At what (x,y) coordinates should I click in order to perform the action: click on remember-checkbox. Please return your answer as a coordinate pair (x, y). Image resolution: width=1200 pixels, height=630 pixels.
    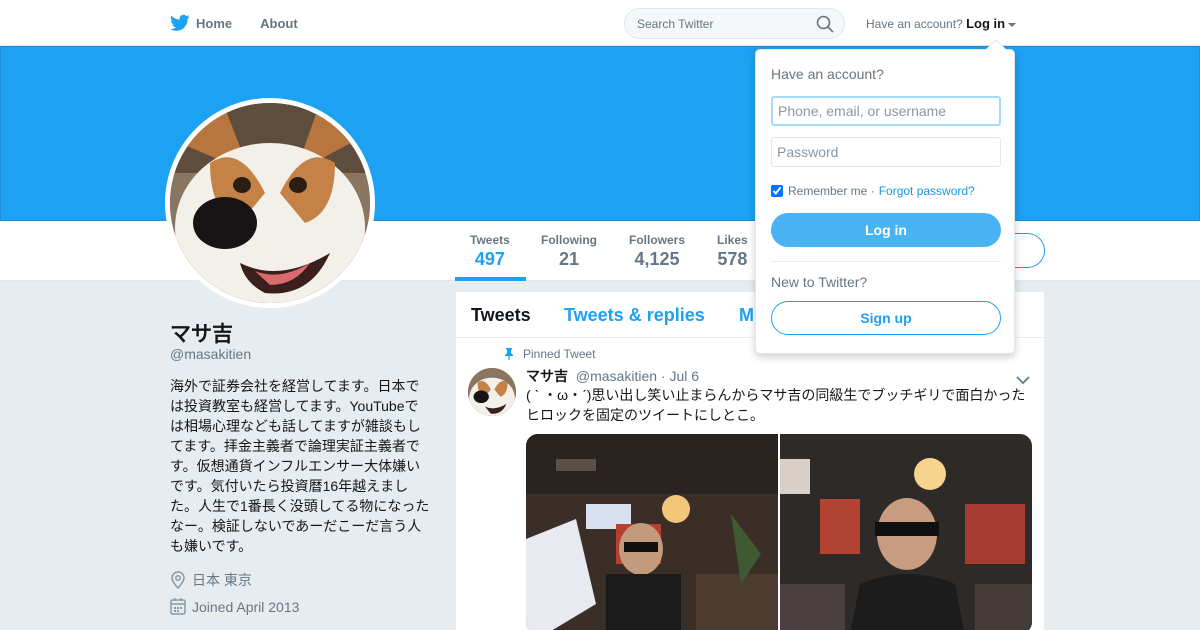
    Looking at the image, I should click on (777, 191).